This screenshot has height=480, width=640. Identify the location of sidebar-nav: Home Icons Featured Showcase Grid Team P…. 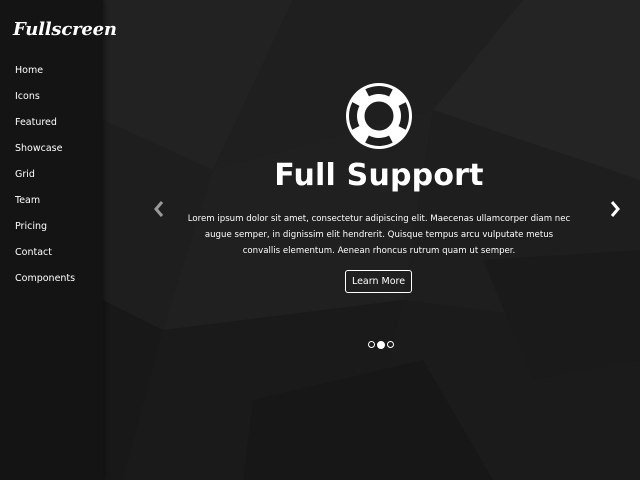
(51, 175).